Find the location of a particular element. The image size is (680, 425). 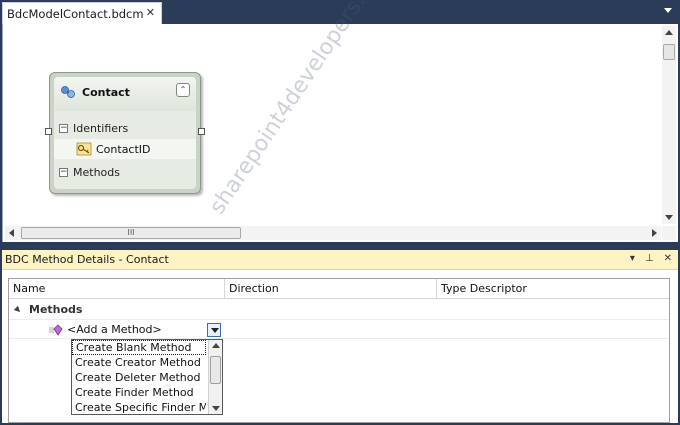

methods-label: Methods is located at coordinates (96, 172).